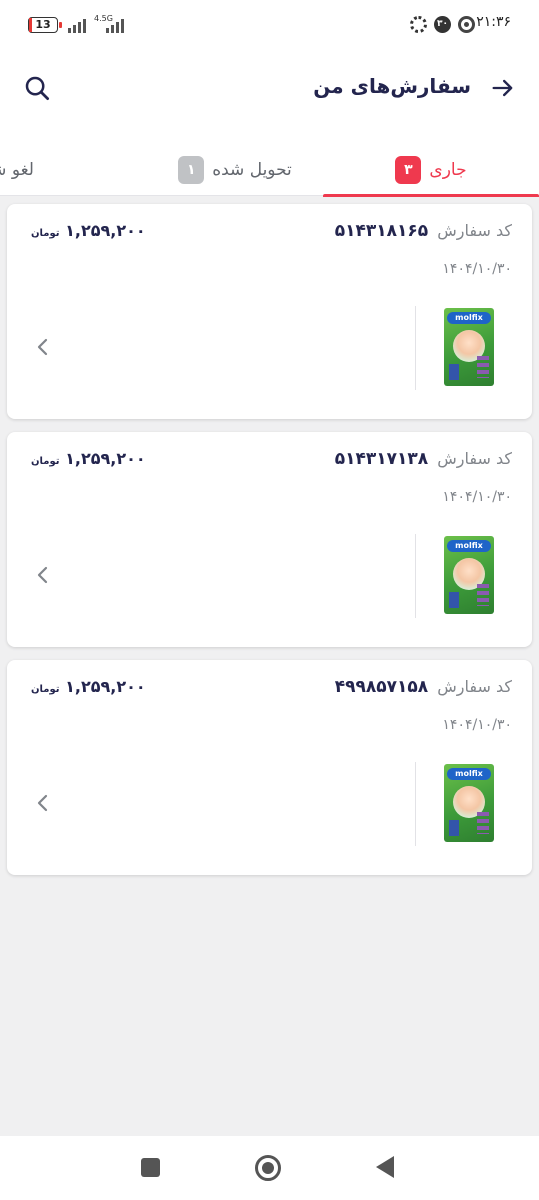 The height and width of the screenshot is (1200, 539). Describe the element at coordinates (408, 170) in the screenshot. I see `tab-current-count: ۳` at that location.